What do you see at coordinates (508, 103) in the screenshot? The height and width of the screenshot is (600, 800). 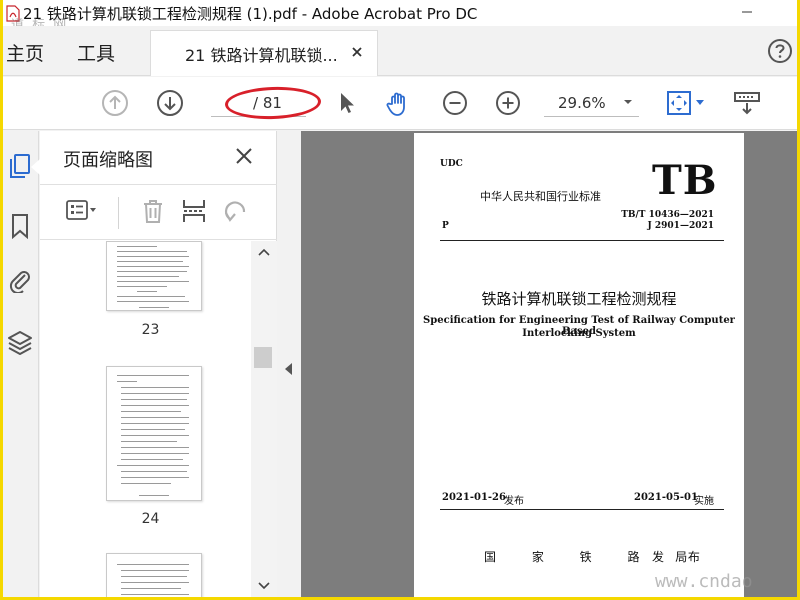 I see `zoom-in-icon` at bounding box center [508, 103].